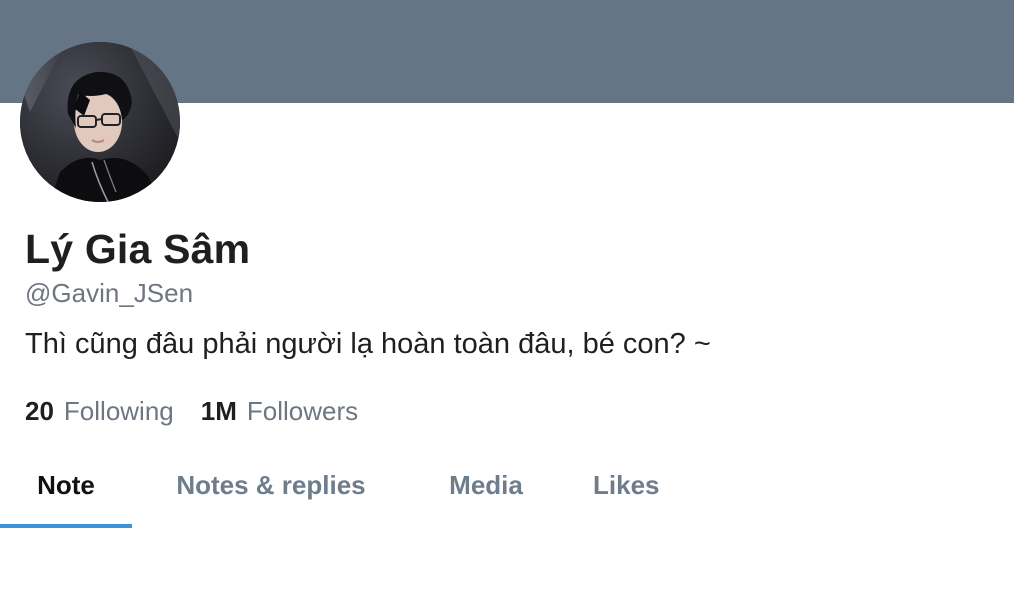  I want to click on avatar, so click(100, 122).